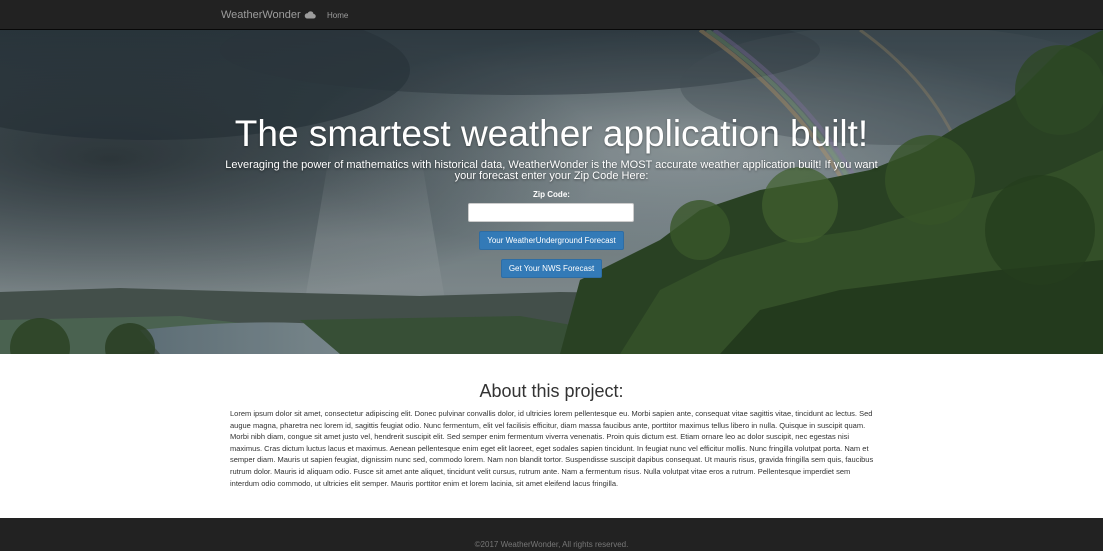 The width and height of the screenshot is (1103, 551). What do you see at coordinates (310, 15) in the screenshot?
I see `cloud-icon` at bounding box center [310, 15].